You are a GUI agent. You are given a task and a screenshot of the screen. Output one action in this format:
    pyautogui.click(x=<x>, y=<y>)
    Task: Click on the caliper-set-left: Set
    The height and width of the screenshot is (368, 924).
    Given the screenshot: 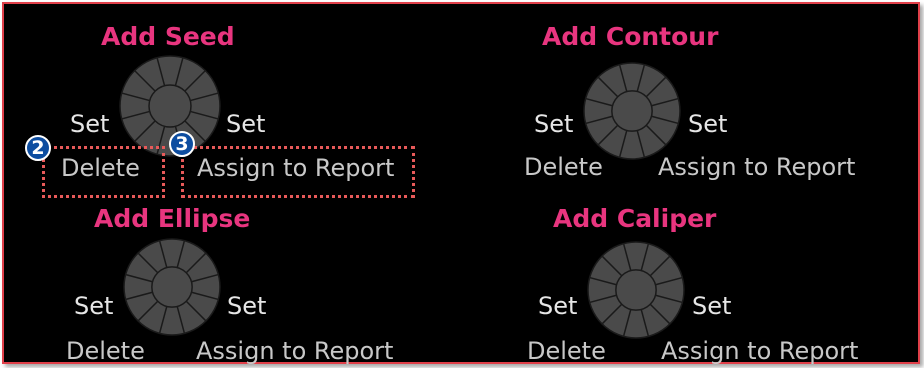 What is the action you would take?
    pyautogui.click(x=557, y=306)
    